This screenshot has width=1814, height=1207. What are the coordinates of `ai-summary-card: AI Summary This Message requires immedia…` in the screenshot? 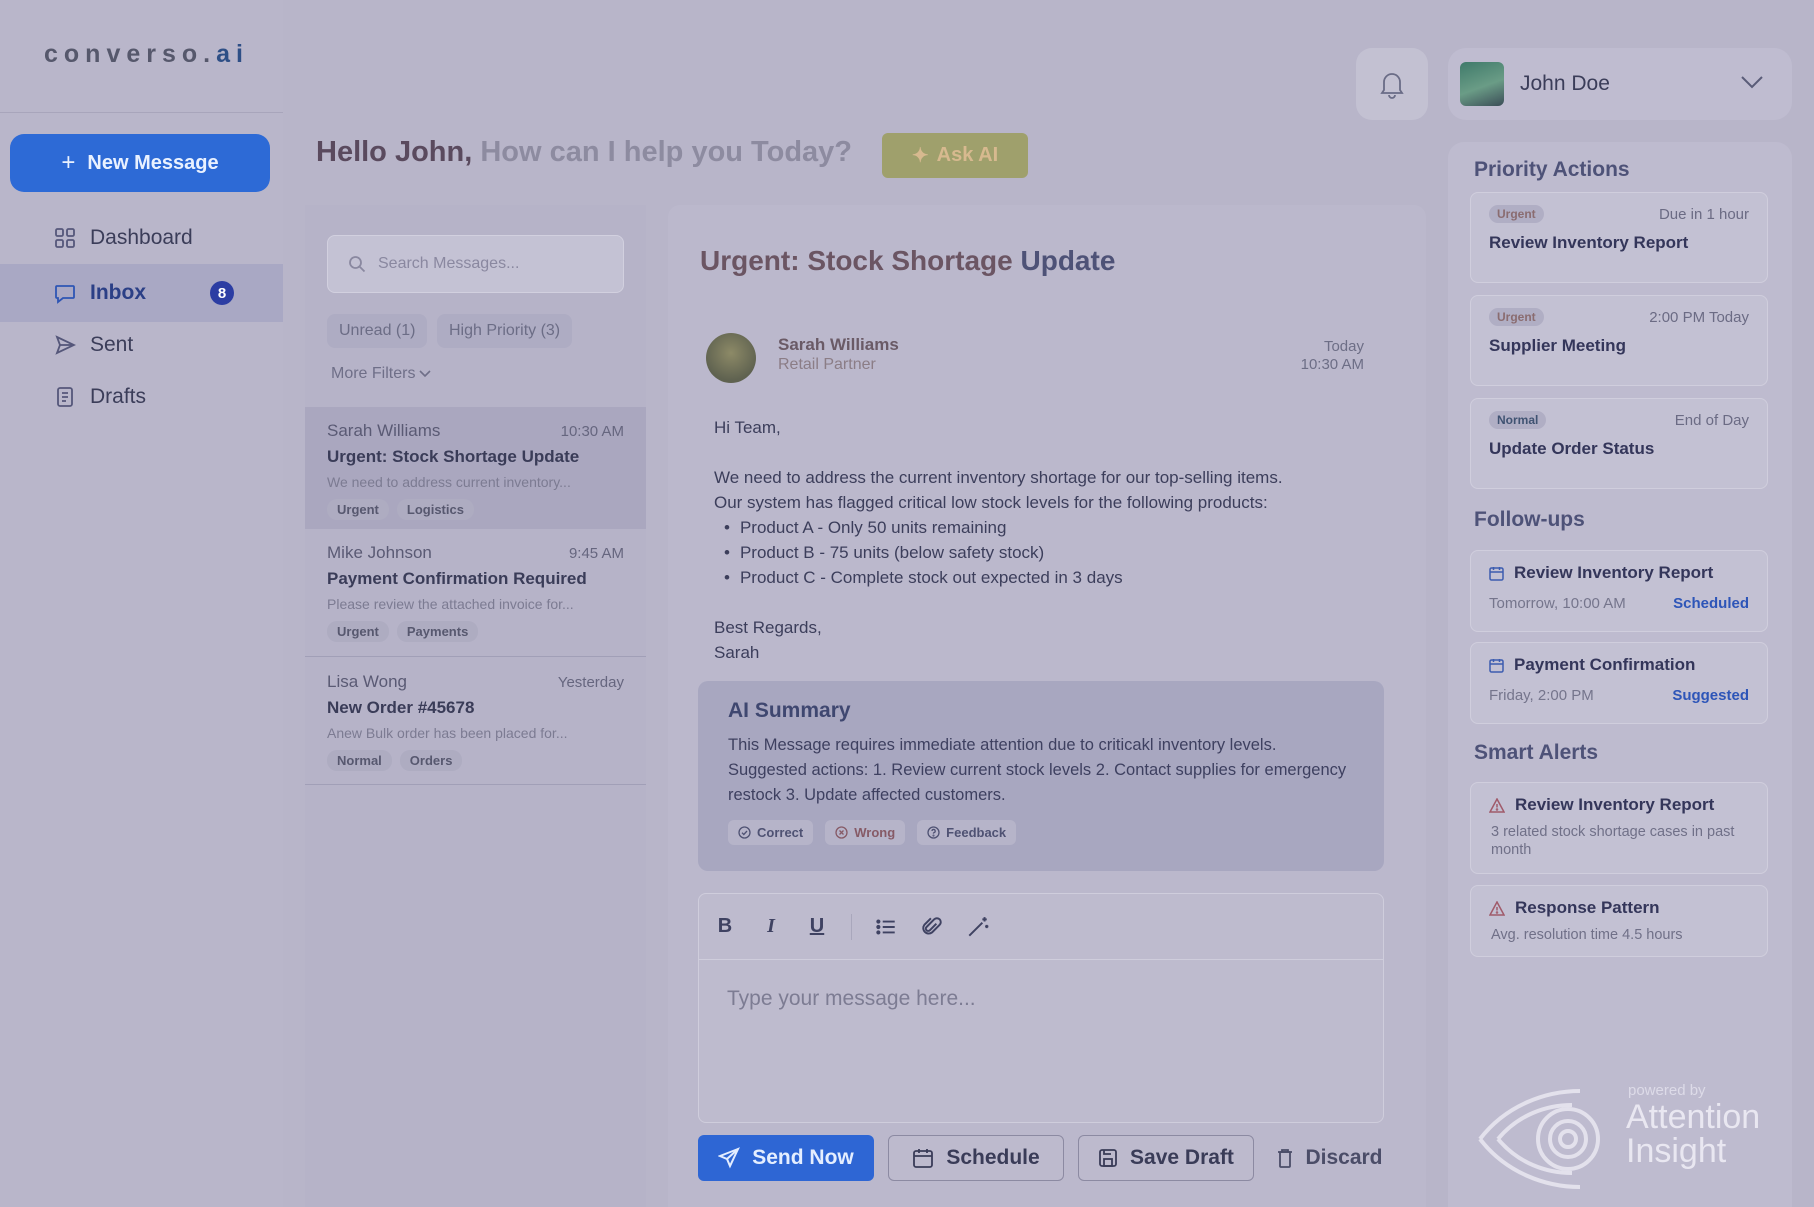 It's located at (1041, 776).